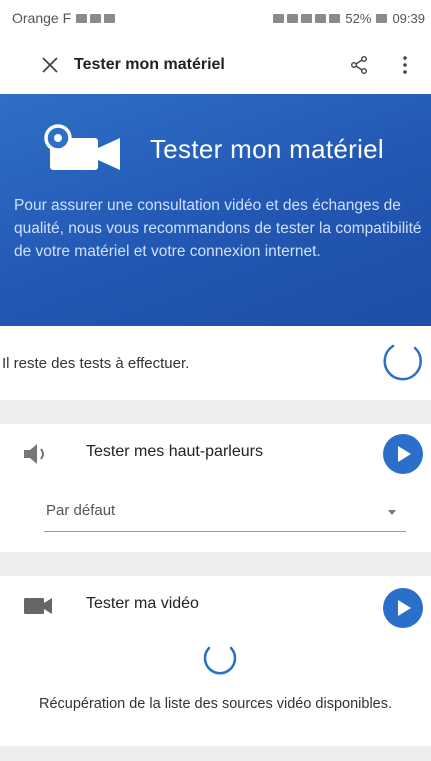 This screenshot has height=761, width=431. I want to click on mail-icon, so click(96, 18).